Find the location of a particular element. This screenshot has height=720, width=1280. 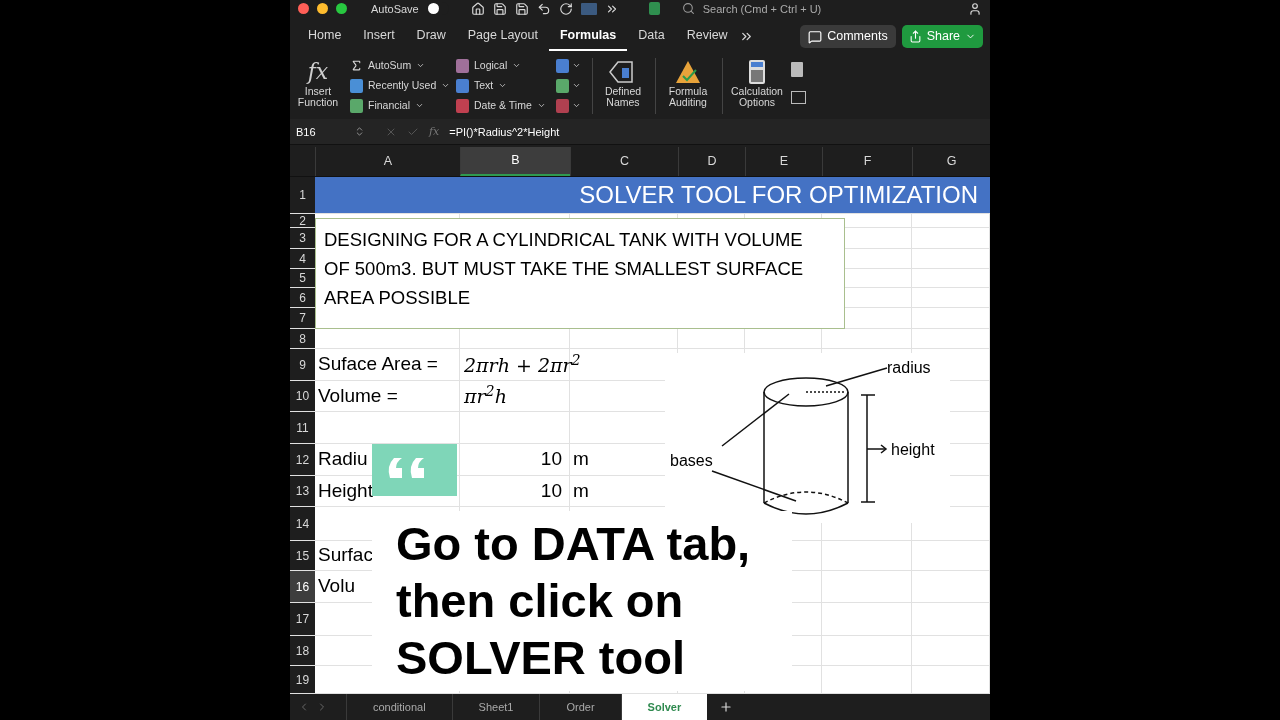

share-button: Share is located at coordinates (942, 37).